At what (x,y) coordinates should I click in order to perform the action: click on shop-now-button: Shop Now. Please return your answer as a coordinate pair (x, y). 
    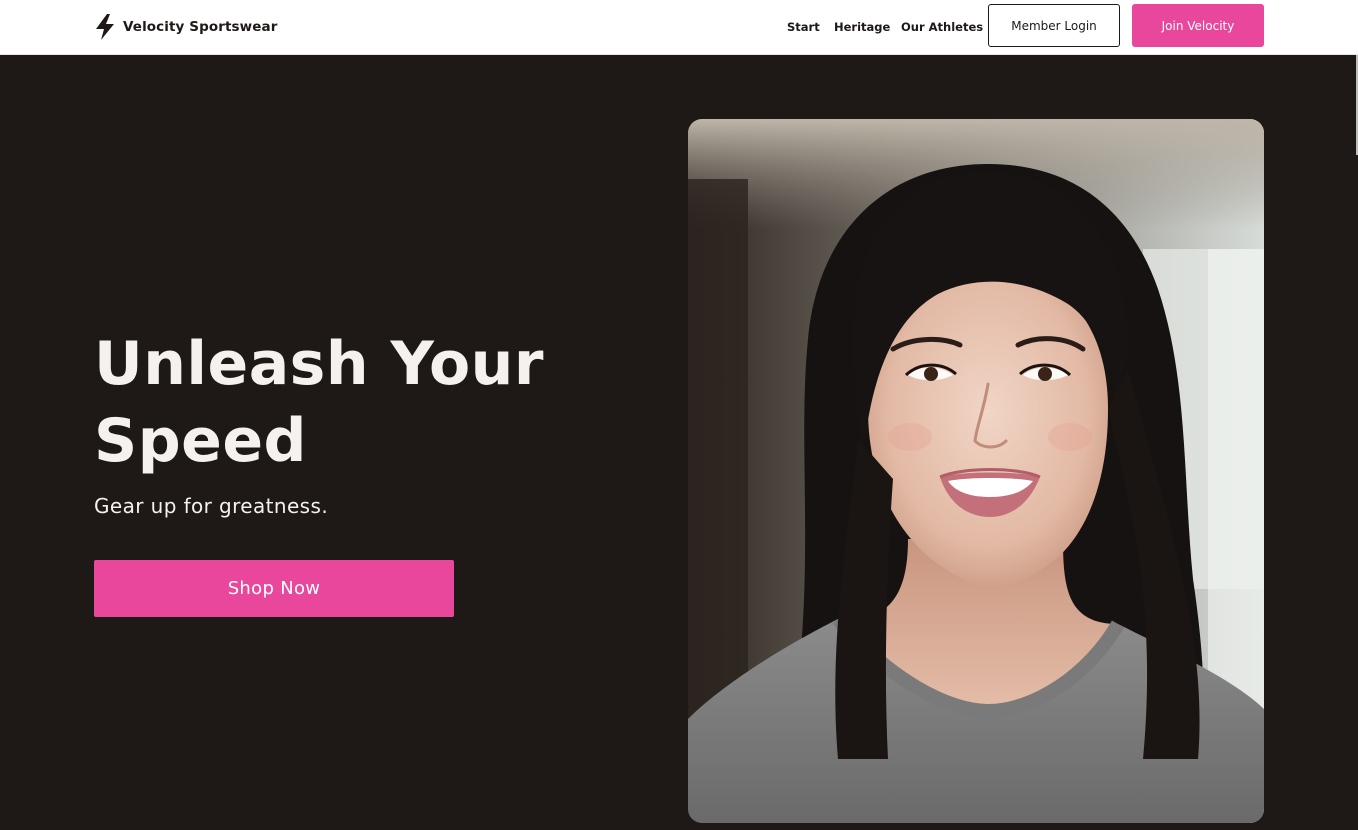
    Looking at the image, I should click on (274, 588).